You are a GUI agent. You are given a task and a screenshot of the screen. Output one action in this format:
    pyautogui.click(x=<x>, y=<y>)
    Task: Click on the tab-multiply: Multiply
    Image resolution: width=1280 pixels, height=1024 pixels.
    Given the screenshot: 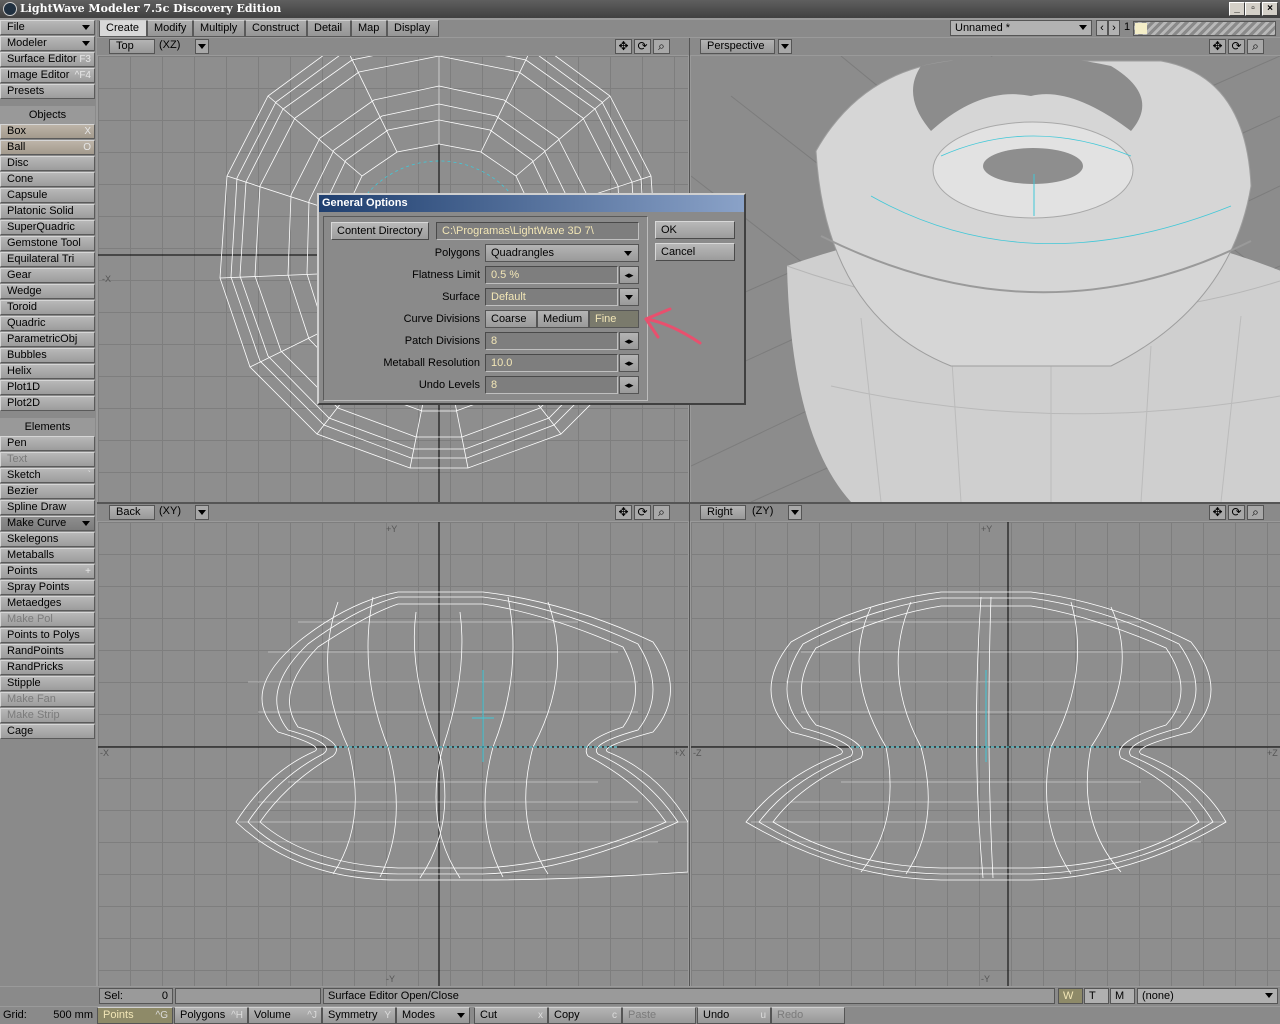 What is the action you would take?
    pyautogui.click(x=219, y=28)
    